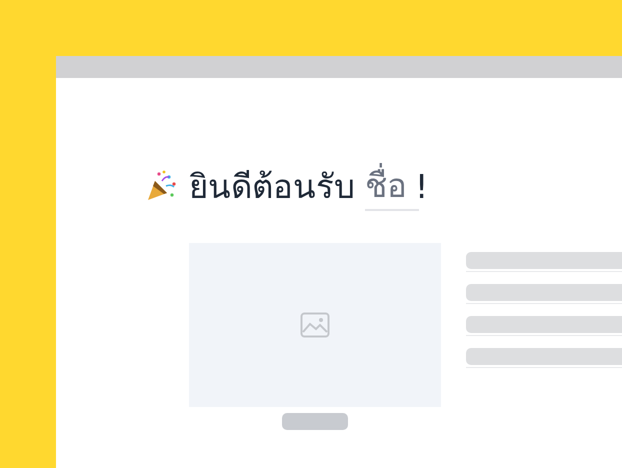 This screenshot has height=468, width=622. I want to click on welcome-text: ยินดีต้อนรับ, so click(272, 186).